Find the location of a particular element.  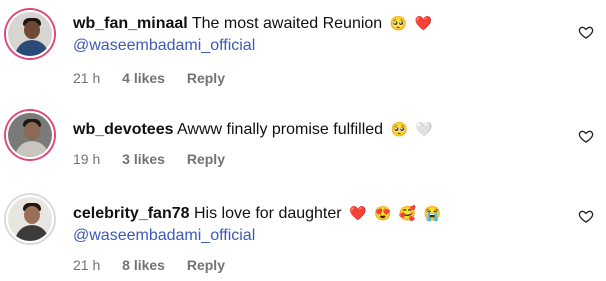

comment-username: wb_fan_minaal is located at coordinates (130, 23).